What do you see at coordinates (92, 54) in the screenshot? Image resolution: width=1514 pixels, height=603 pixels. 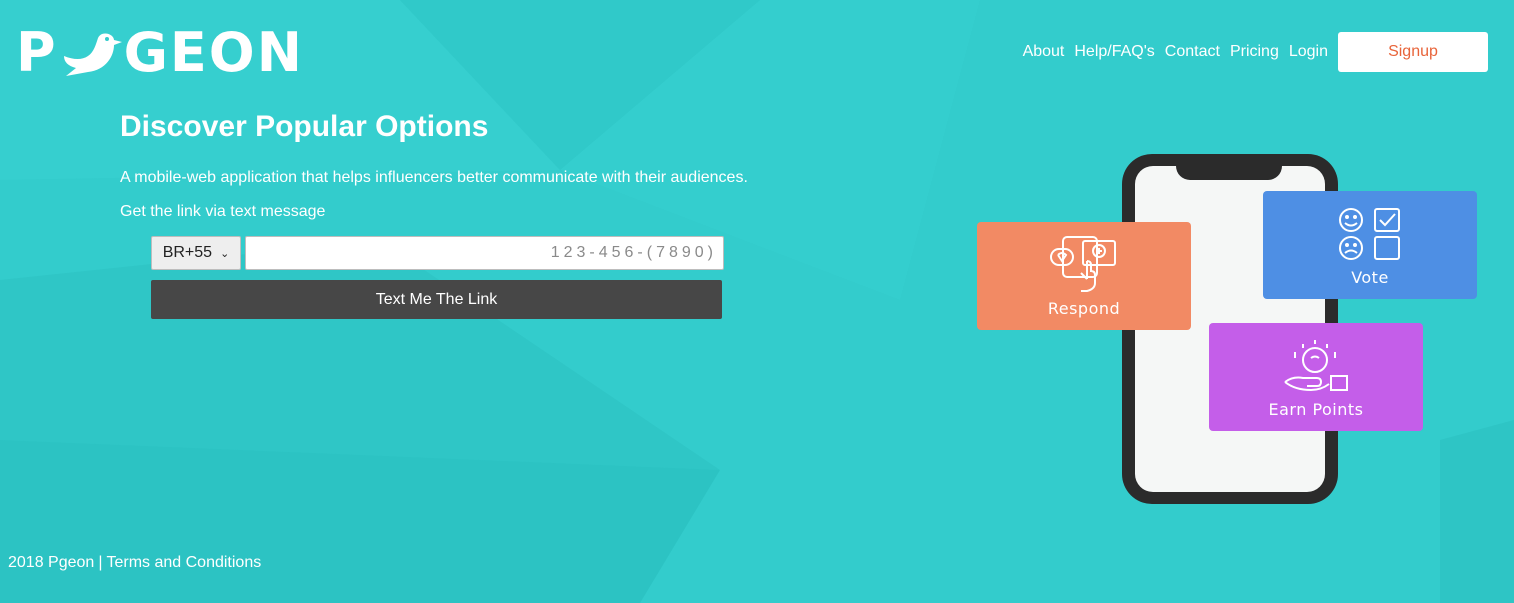 I see `pigeon-bird-icon` at bounding box center [92, 54].